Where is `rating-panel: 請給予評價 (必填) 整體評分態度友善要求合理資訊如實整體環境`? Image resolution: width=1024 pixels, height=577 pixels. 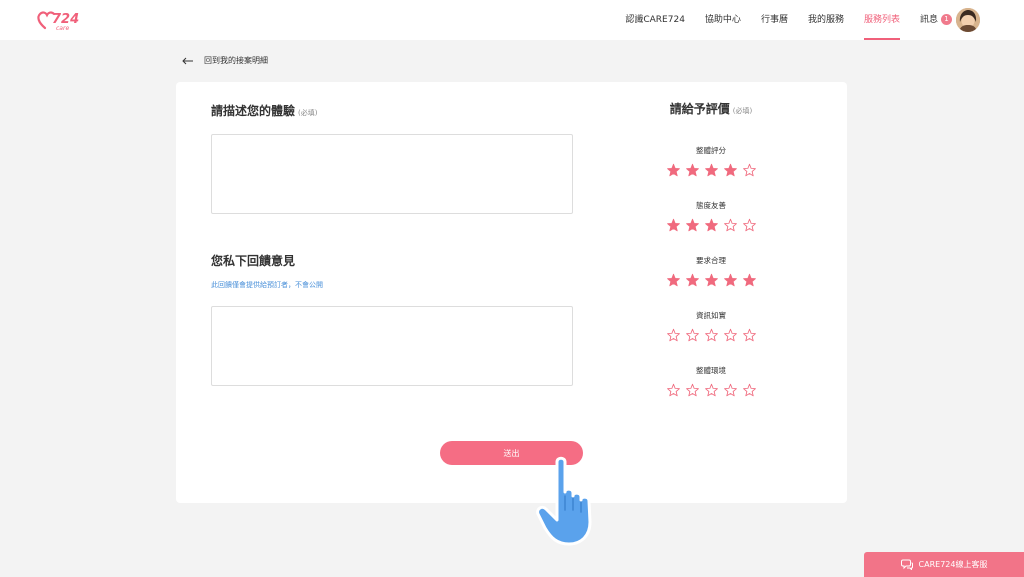
rating-panel: 請給予評價 (必填) 整體評分態度友善要求合理資訊如實整體環境 is located at coordinates (711, 249).